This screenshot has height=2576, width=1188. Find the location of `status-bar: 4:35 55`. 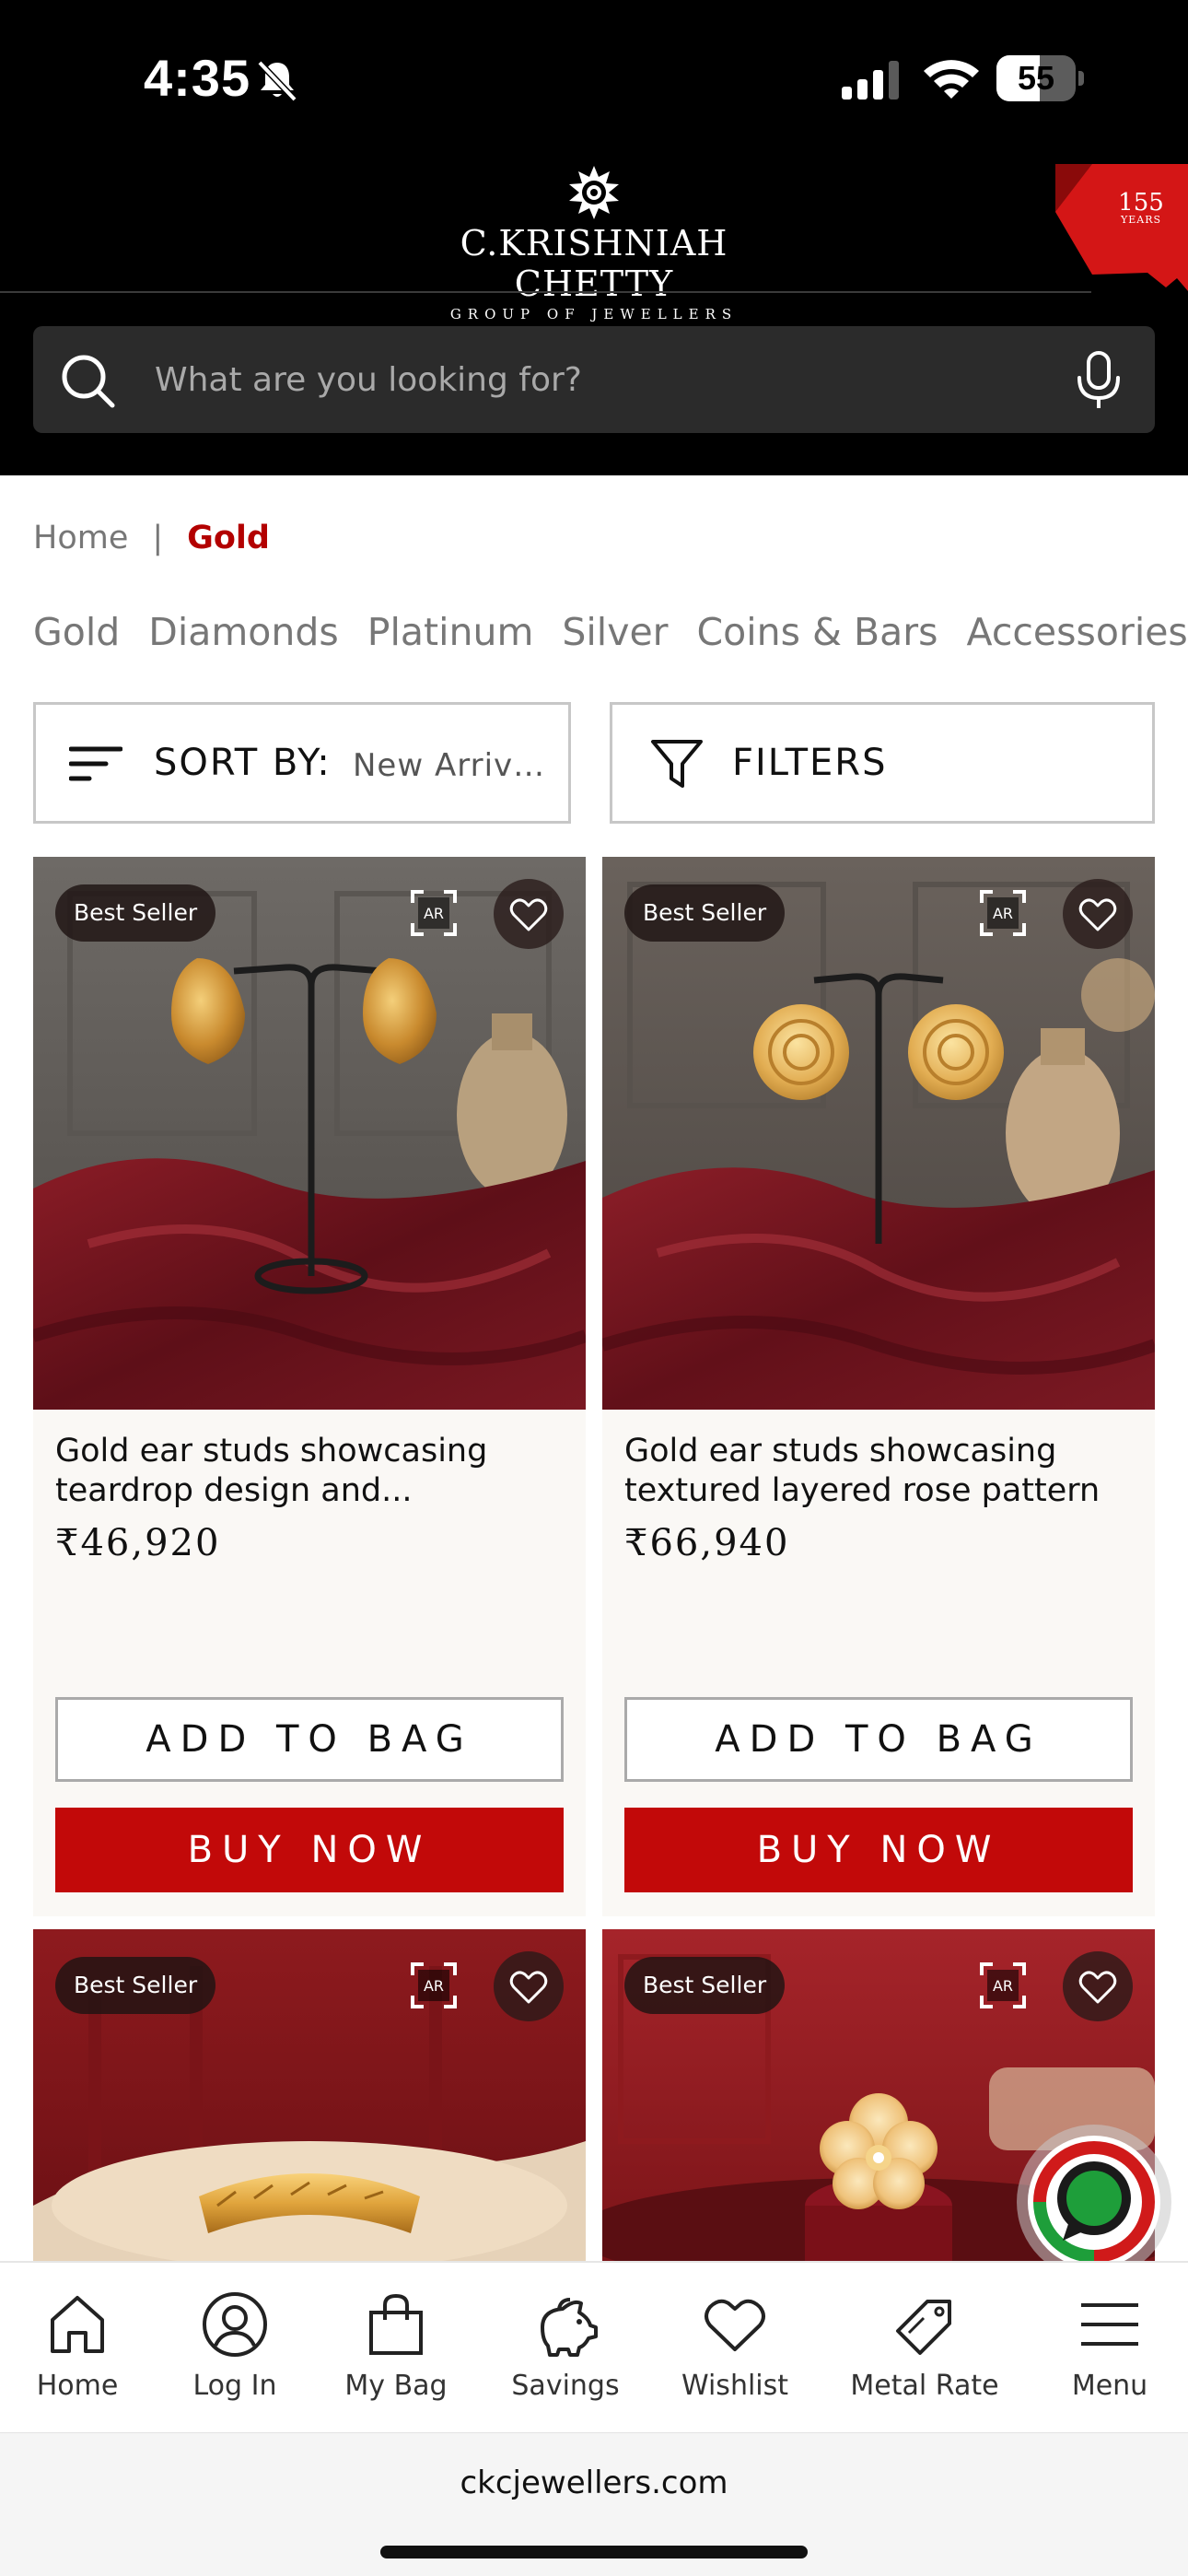

status-bar: 4:35 55 is located at coordinates (594, 78).